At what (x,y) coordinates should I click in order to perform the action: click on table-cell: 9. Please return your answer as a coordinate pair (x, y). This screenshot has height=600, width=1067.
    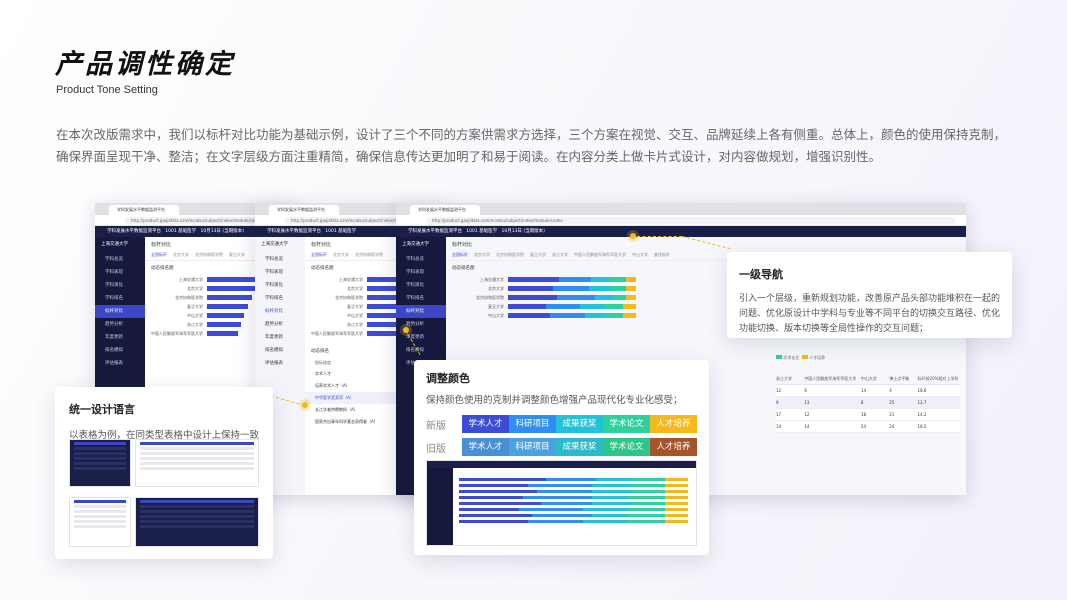
    Looking at the image, I should click on (777, 402).